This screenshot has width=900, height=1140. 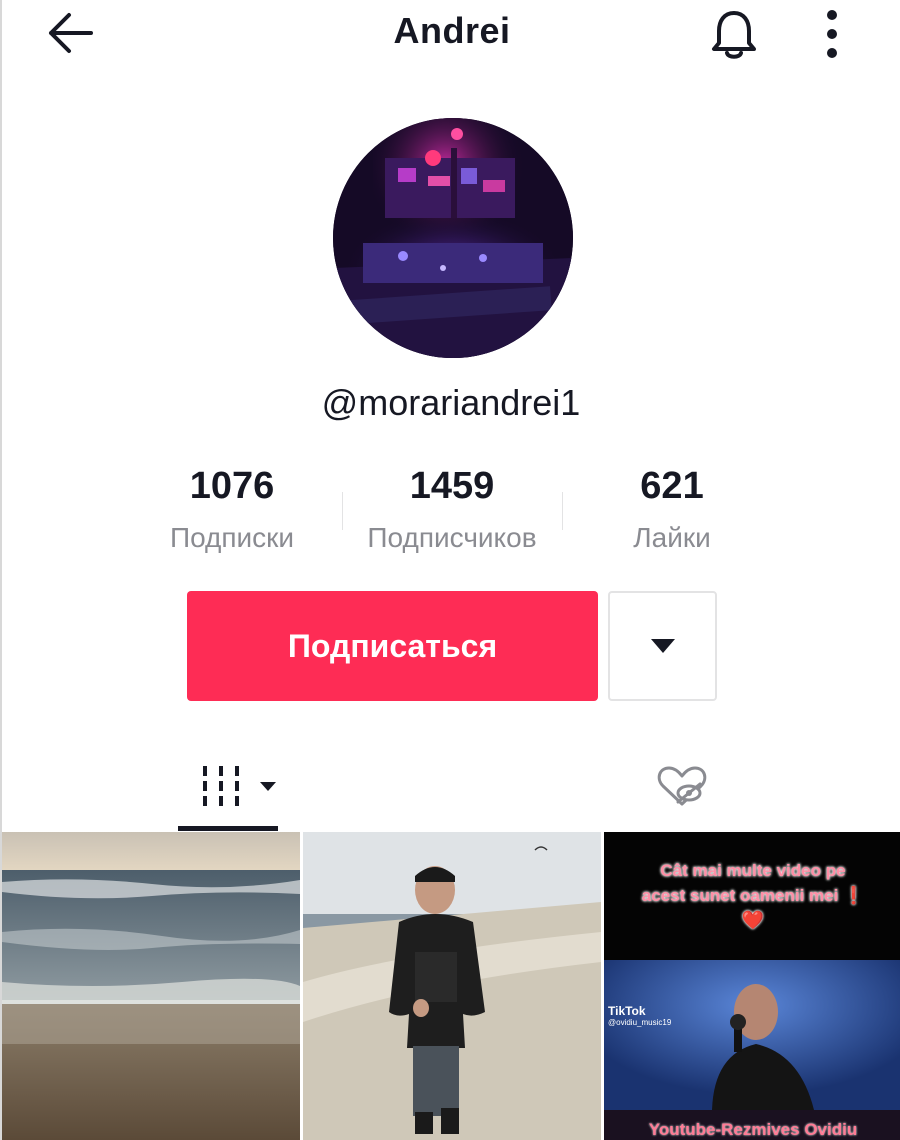 I want to click on man-on-beach-image, so click(x=452, y=986).